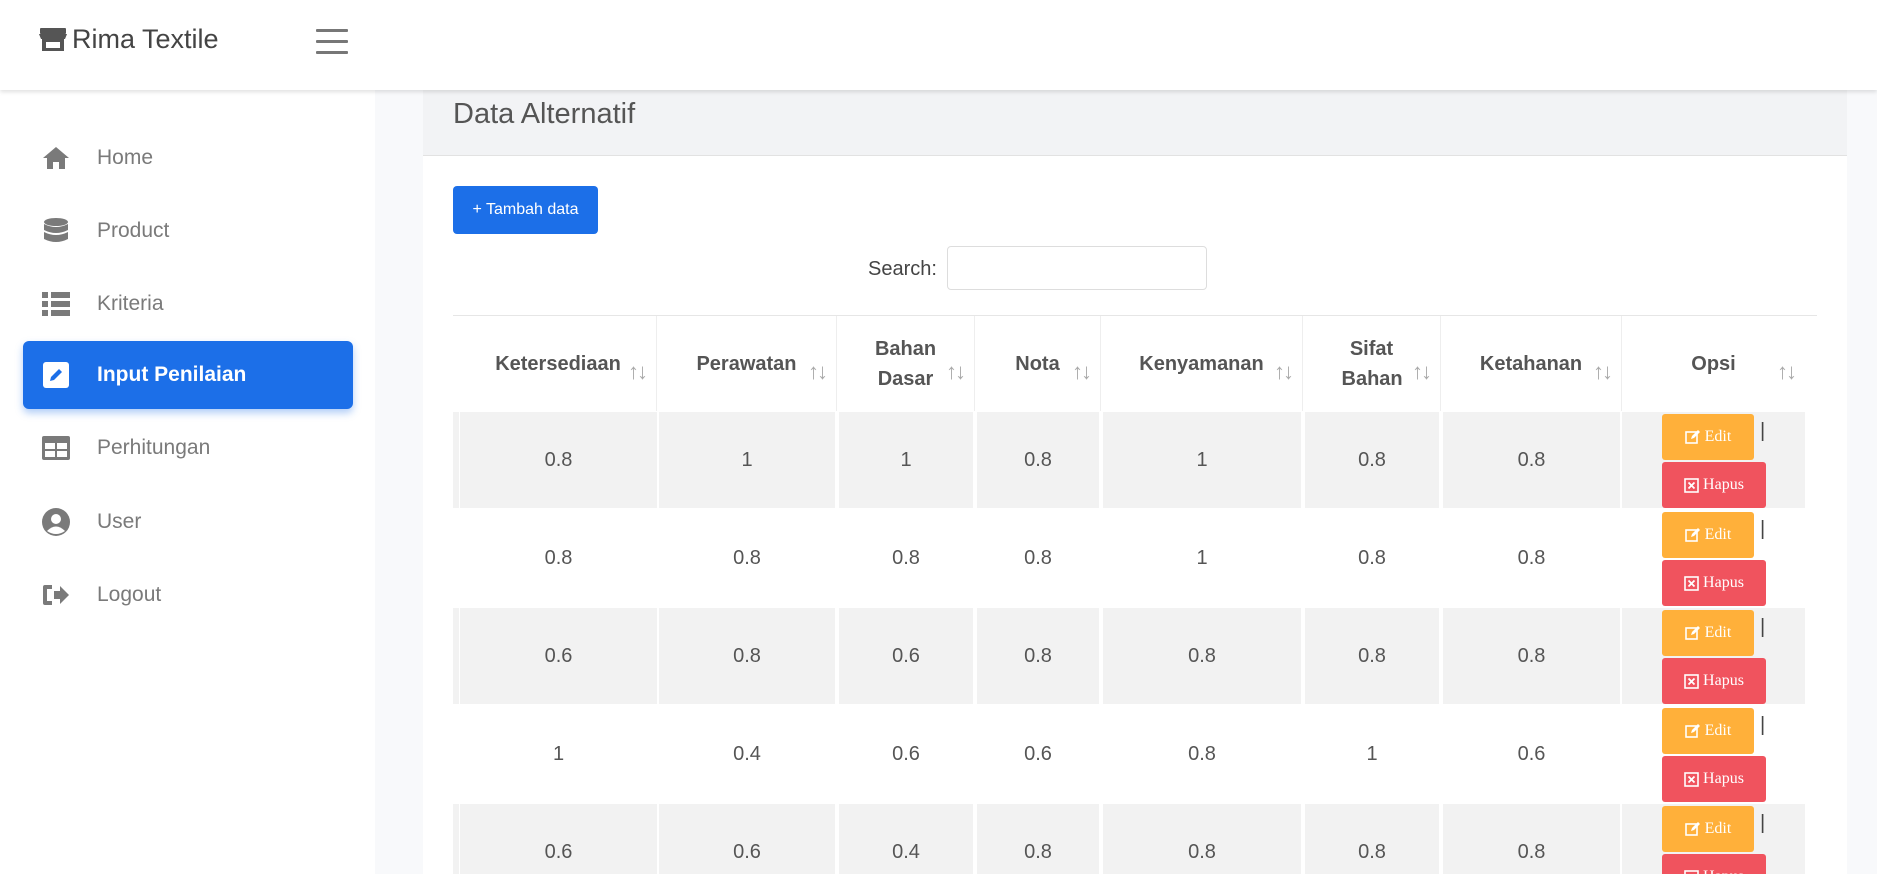  What do you see at coordinates (172, 374) in the screenshot?
I see `sidebar-item-label: Input Penilaian` at bounding box center [172, 374].